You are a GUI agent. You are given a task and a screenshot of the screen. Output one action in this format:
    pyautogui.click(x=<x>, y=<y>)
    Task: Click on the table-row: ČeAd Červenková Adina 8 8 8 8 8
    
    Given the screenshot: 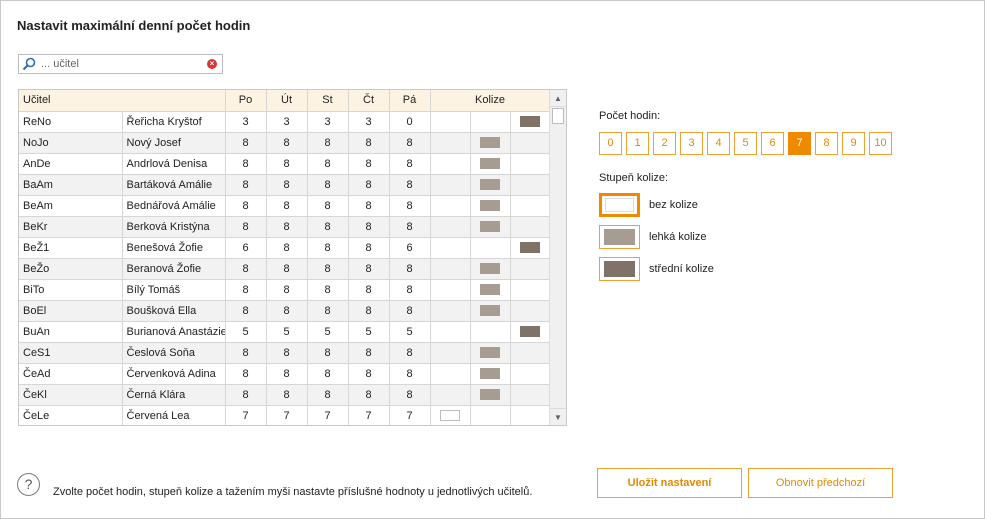 What is the action you would take?
    pyautogui.click(x=285, y=374)
    